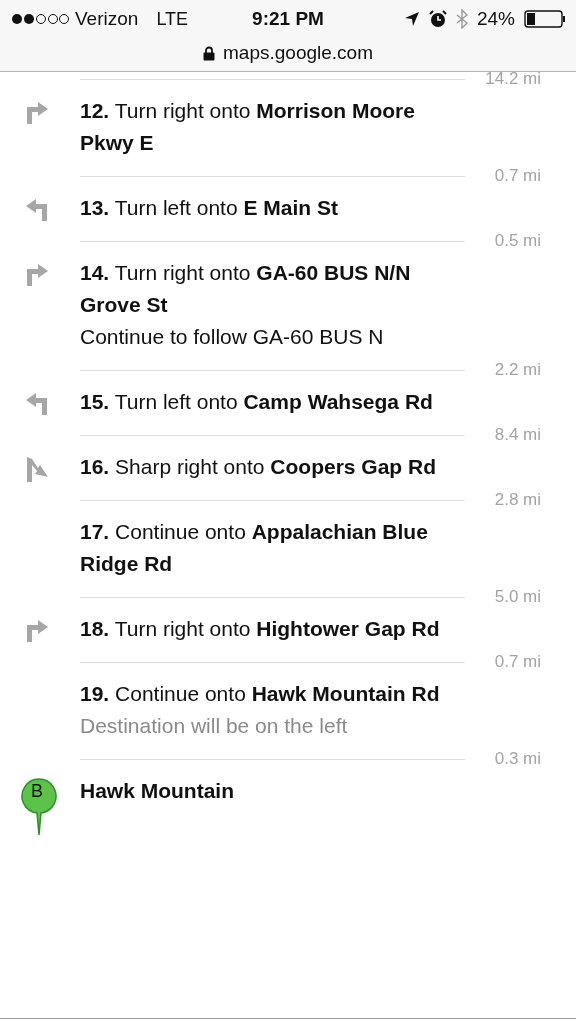  What do you see at coordinates (275, 127) in the screenshot?
I see `step-instruction: 12. Turn right onto Morrison Moore Pkwy E` at bounding box center [275, 127].